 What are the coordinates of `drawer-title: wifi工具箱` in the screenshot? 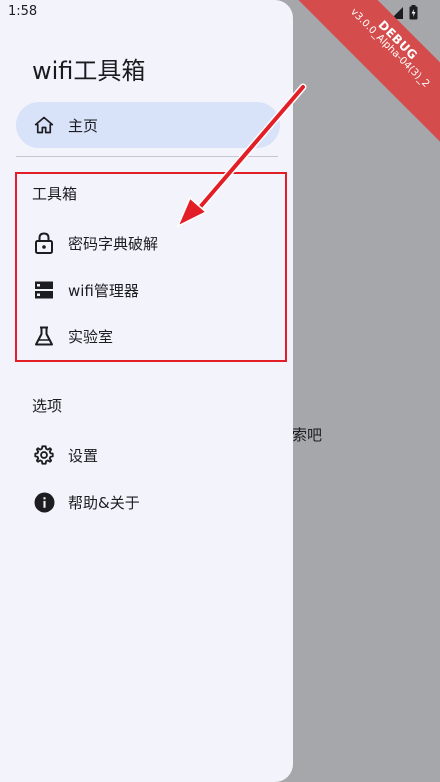 It's located at (89, 71).